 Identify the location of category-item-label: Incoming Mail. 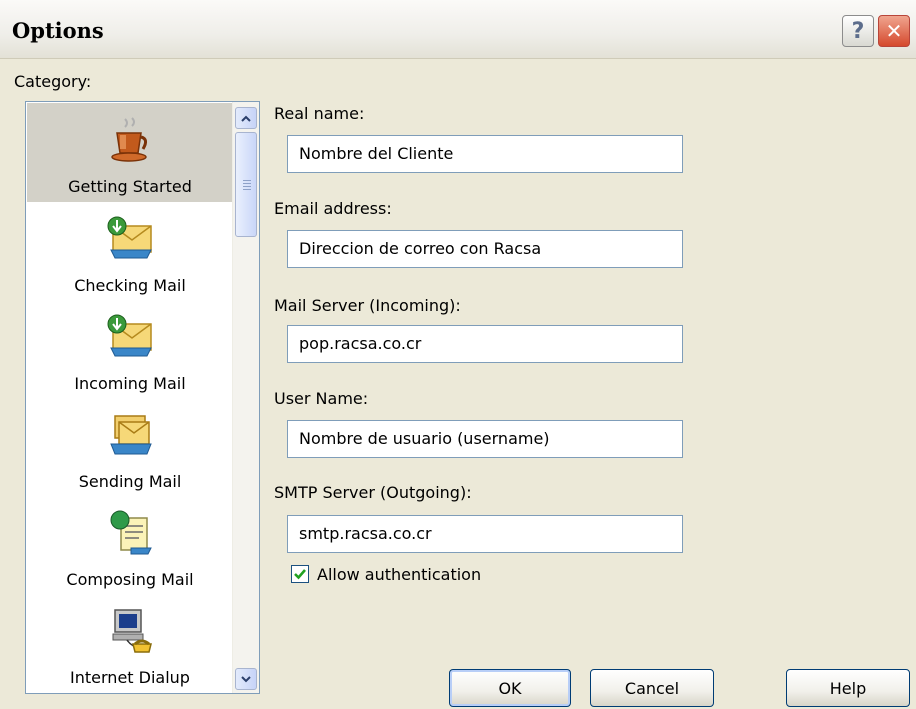
(130, 383).